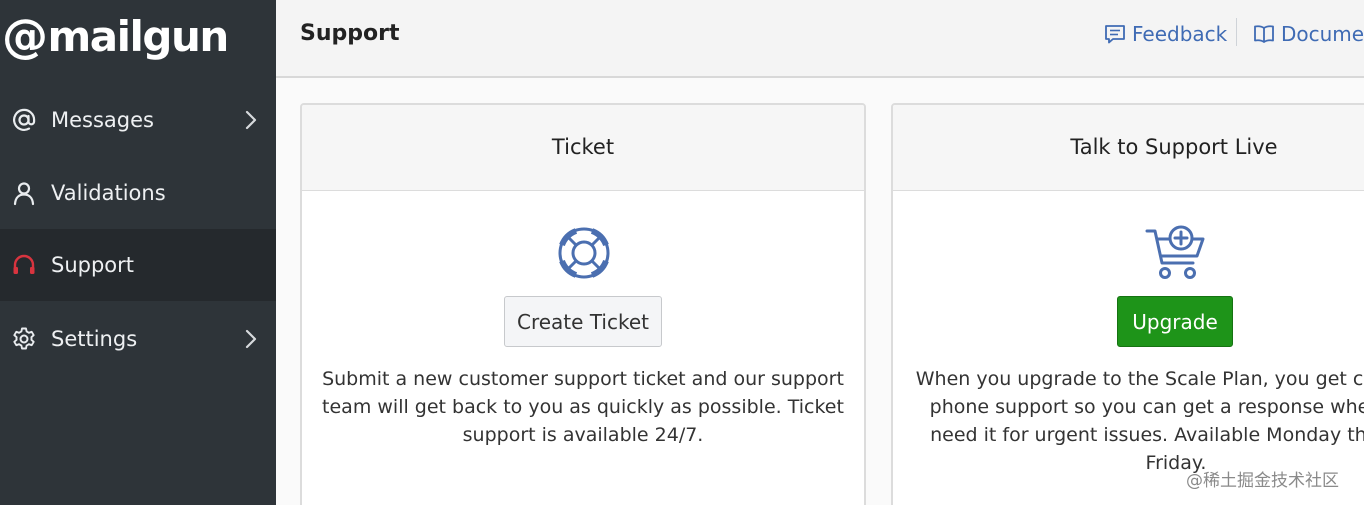 The height and width of the screenshot is (505, 1364). What do you see at coordinates (820, 39) in the screenshot?
I see `page-header: Support Feedback Documentation` at bounding box center [820, 39].